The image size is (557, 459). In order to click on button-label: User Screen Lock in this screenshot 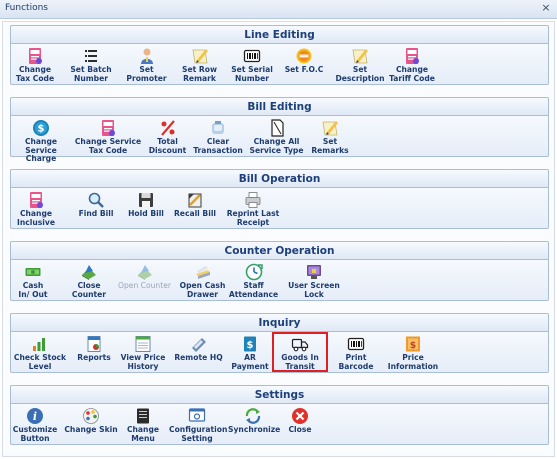, I will do `click(314, 290)`.